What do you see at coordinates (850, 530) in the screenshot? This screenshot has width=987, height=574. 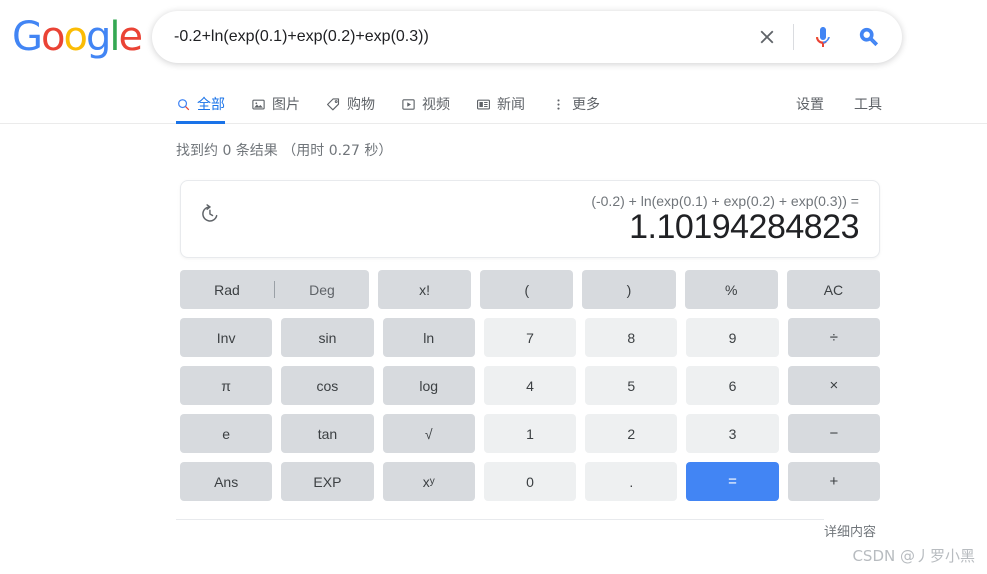 I see `details-link: 详细内容` at bounding box center [850, 530].